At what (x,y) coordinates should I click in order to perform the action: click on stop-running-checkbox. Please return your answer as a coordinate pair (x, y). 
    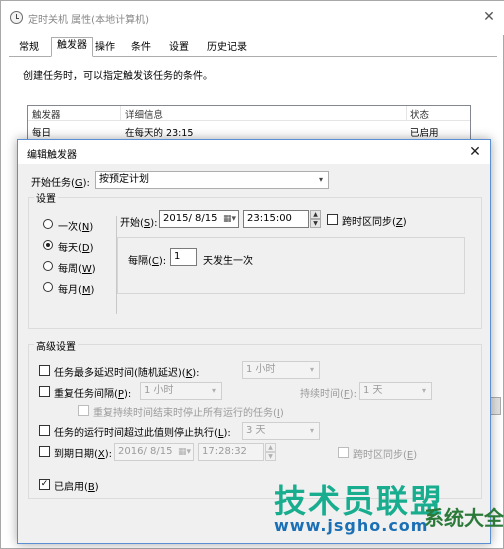
    Looking at the image, I should click on (83, 410).